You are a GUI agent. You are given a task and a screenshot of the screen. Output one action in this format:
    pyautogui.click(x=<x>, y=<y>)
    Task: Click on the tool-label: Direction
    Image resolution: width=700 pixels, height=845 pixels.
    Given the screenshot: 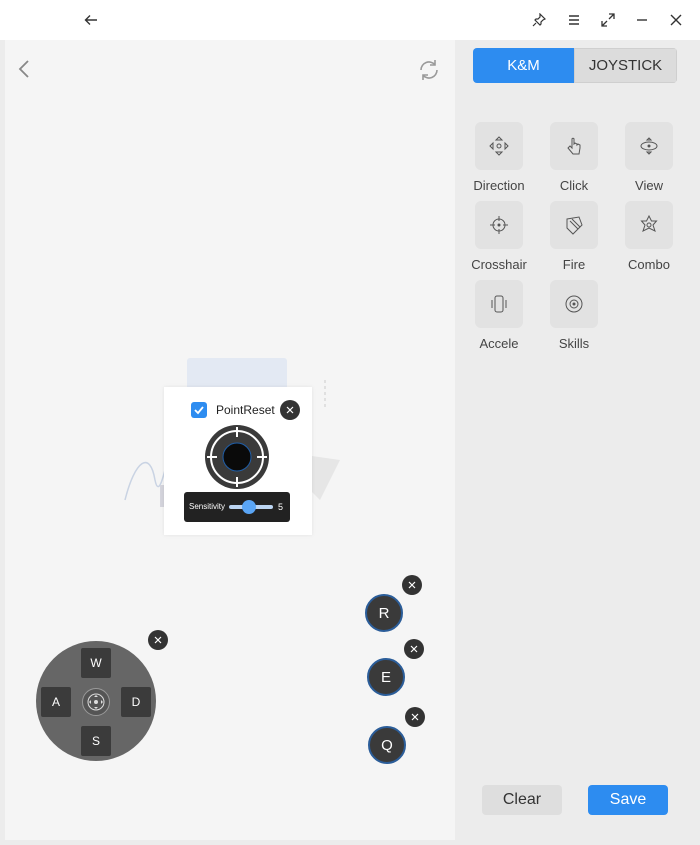 What is the action you would take?
    pyautogui.click(x=499, y=185)
    